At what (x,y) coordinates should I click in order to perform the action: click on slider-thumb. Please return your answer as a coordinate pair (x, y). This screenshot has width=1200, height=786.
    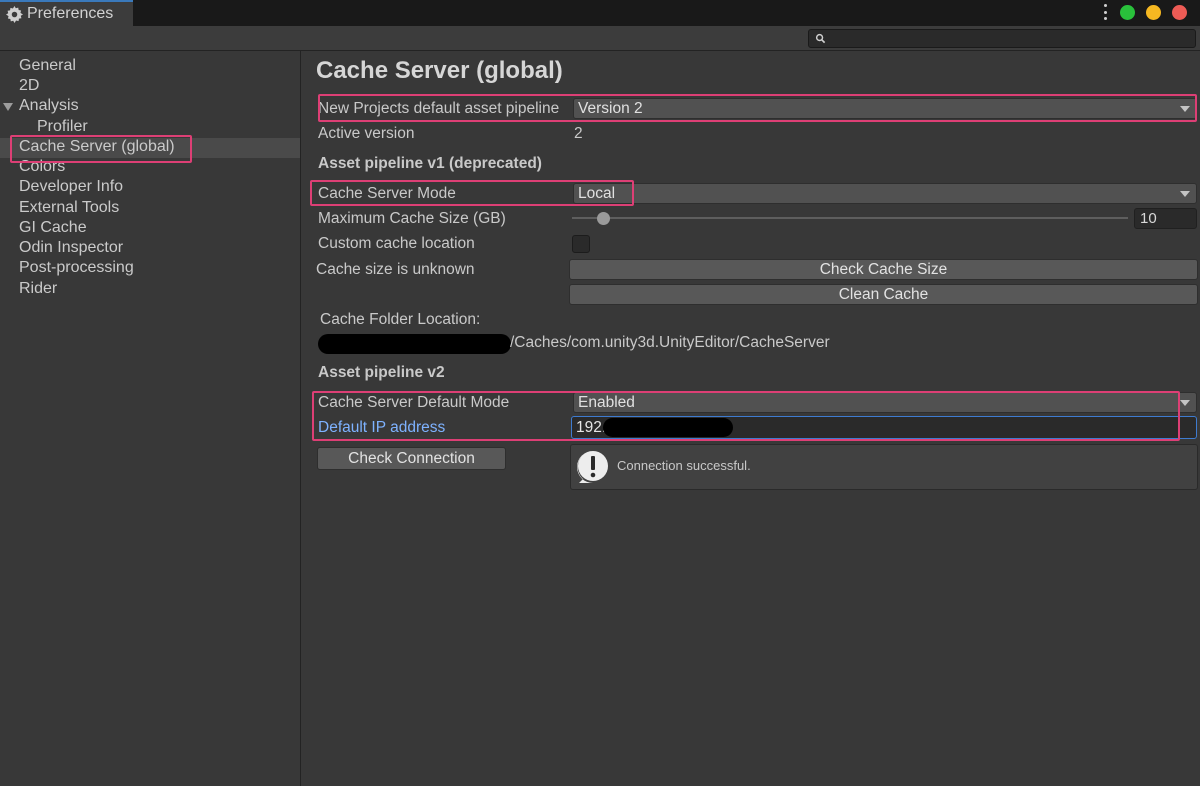
    Looking at the image, I should click on (603, 218).